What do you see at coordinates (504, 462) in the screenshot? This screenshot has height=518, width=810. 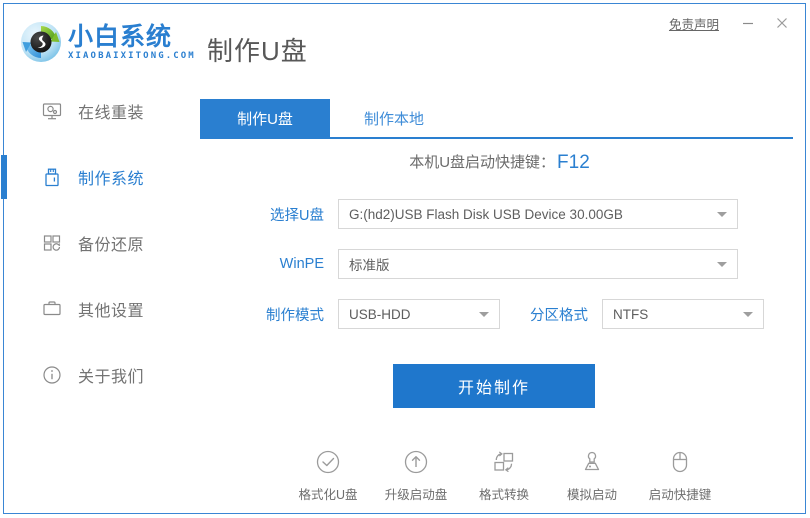 I see `format-convert-icon` at bounding box center [504, 462].